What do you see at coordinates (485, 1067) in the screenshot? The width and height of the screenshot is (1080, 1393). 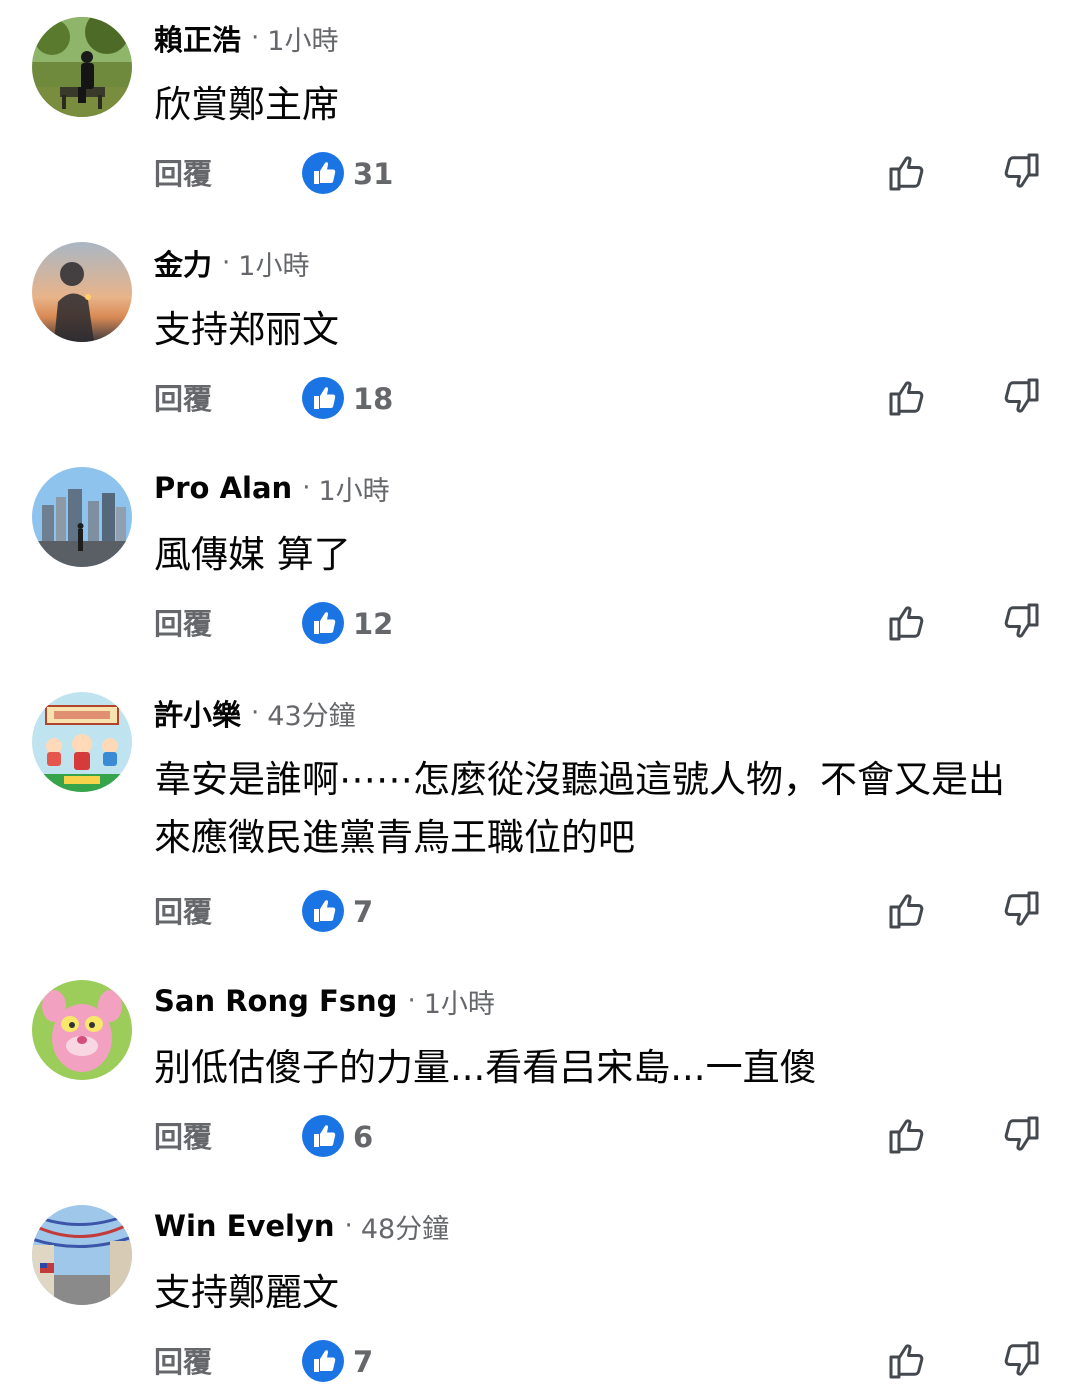 I see `comment-text: 别低估傻子的力量...看看吕宋島...一直傻` at bounding box center [485, 1067].